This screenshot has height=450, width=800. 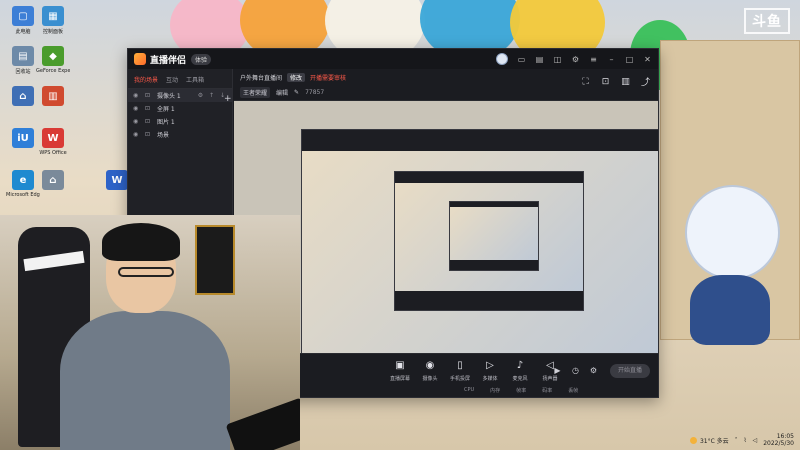 I want to click on version-badge: 体验, so click(x=201, y=59).